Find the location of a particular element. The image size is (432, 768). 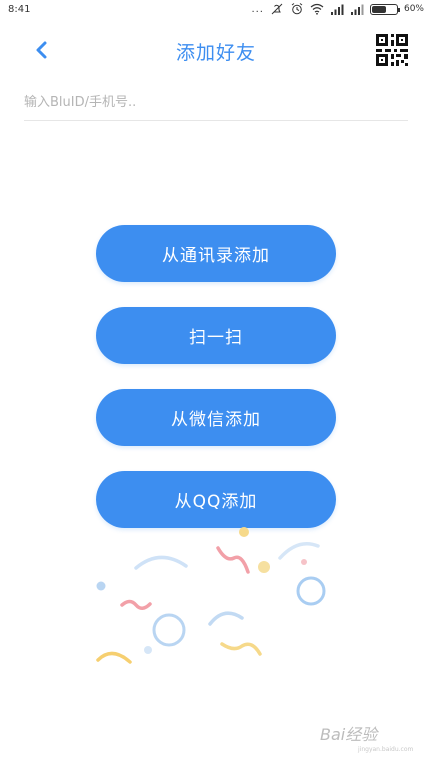

nav-bar: 添加好友 is located at coordinates (216, 51).